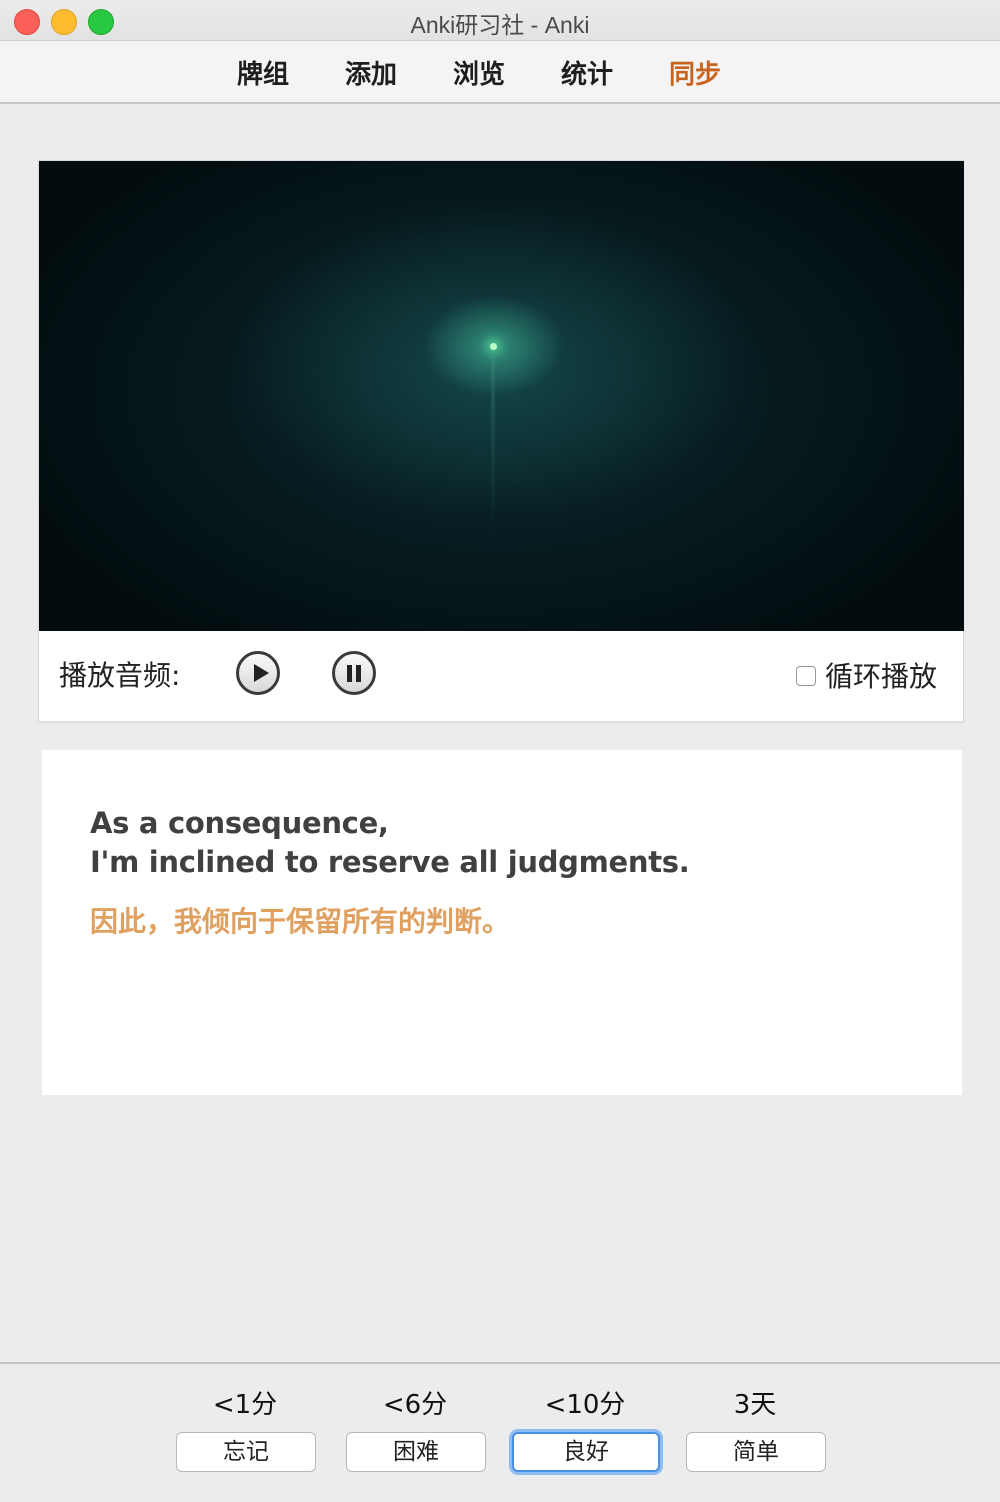 This screenshot has height=1502, width=1000. Describe the element at coordinates (239, 823) in the screenshot. I see `english-line-1: As a consequence,` at that location.